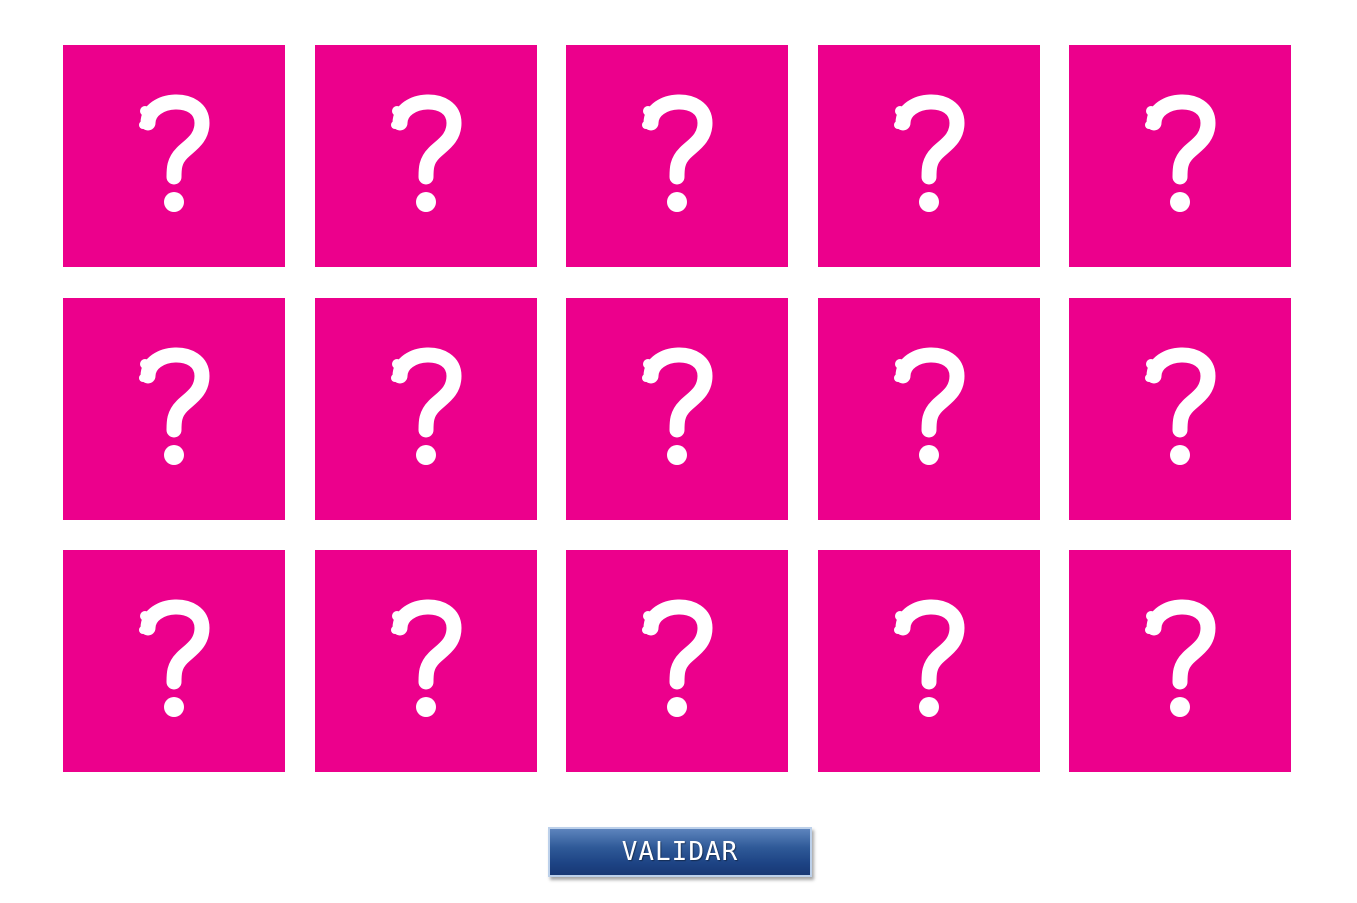 The width and height of the screenshot is (1357, 903). What do you see at coordinates (680, 852) in the screenshot?
I see `validate-button: VALIDAR` at bounding box center [680, 852].